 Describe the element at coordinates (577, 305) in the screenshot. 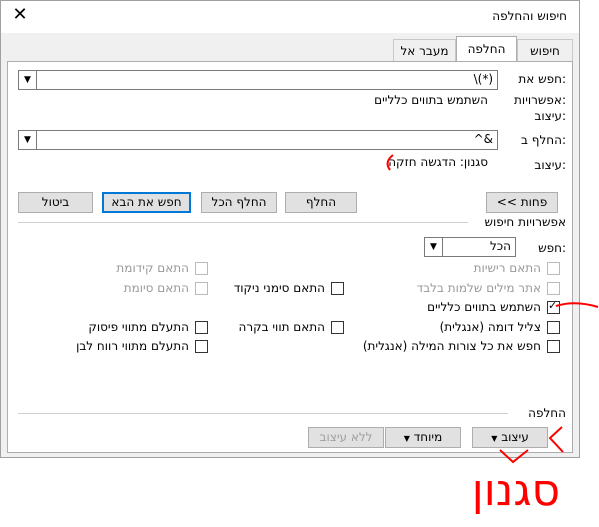

I see `red-pointer-line` at that location.